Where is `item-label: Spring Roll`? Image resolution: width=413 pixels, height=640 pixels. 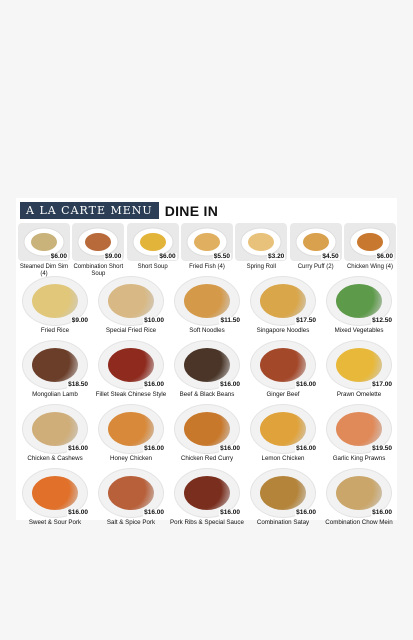
item-label: Spring Roll is located at coordinates (261, 267).